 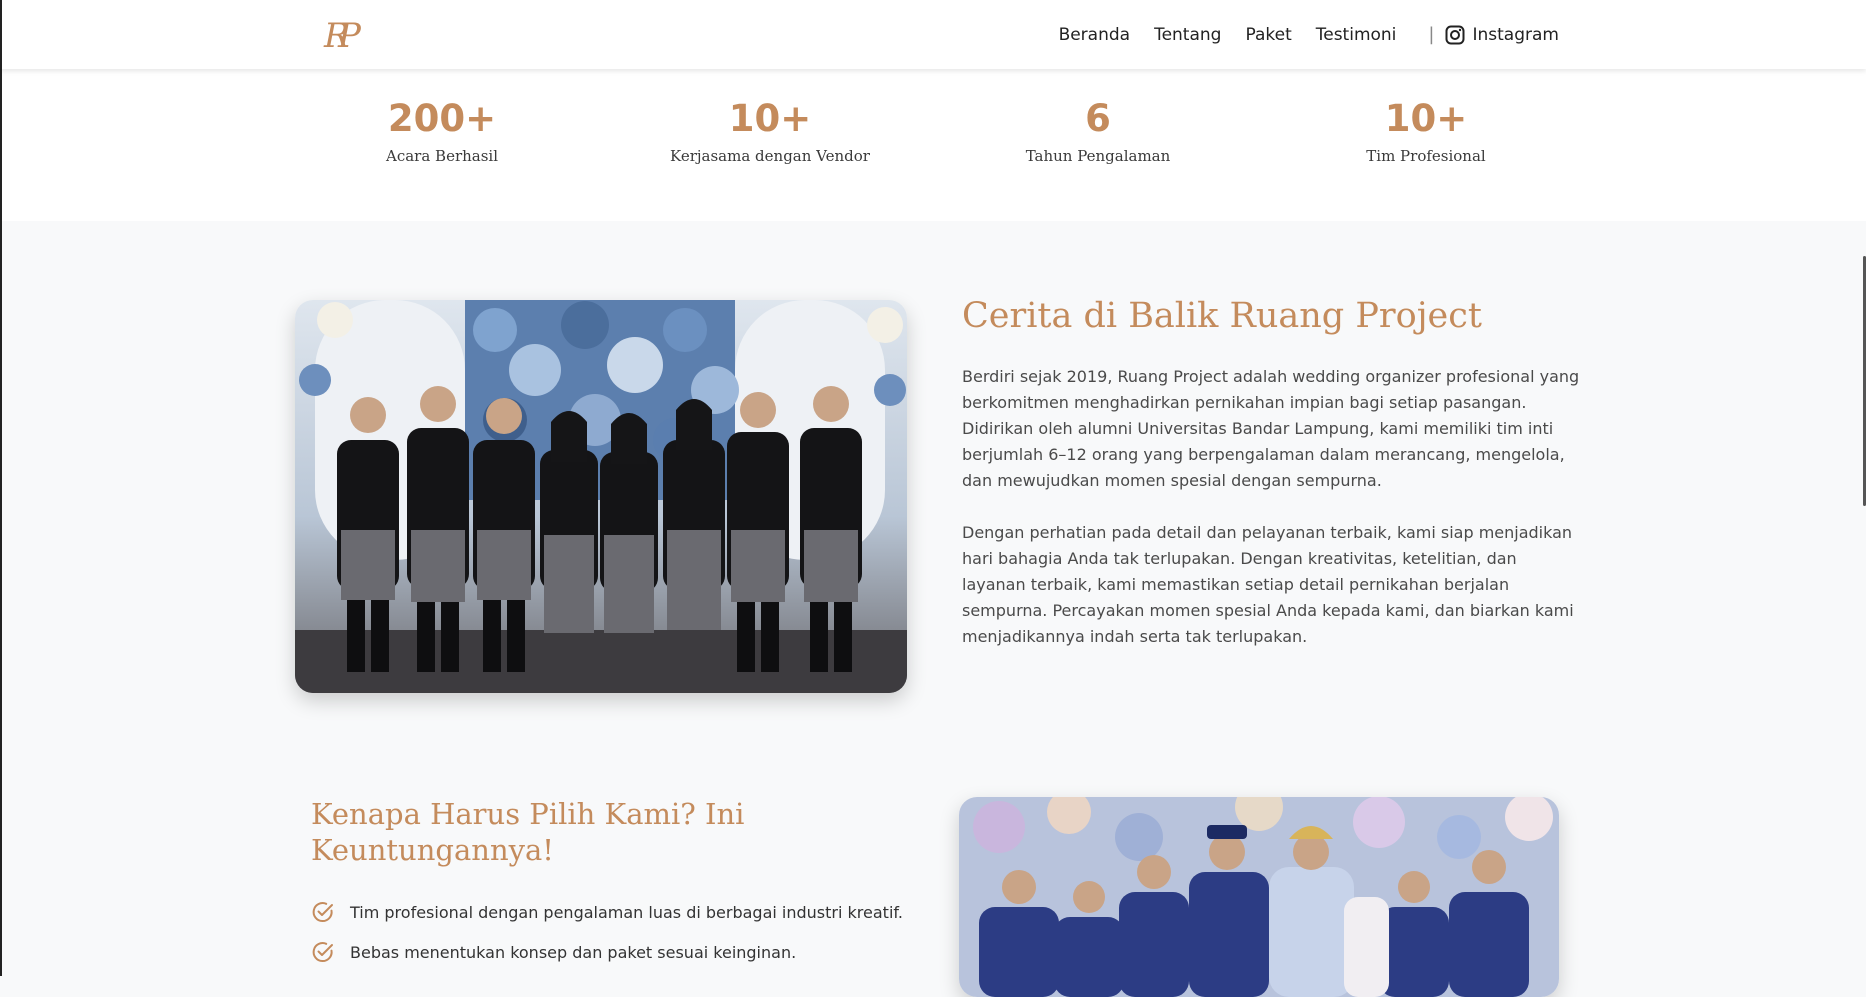 I want to click on nav-tentang: Tentang, so click(x=1187, y=35).